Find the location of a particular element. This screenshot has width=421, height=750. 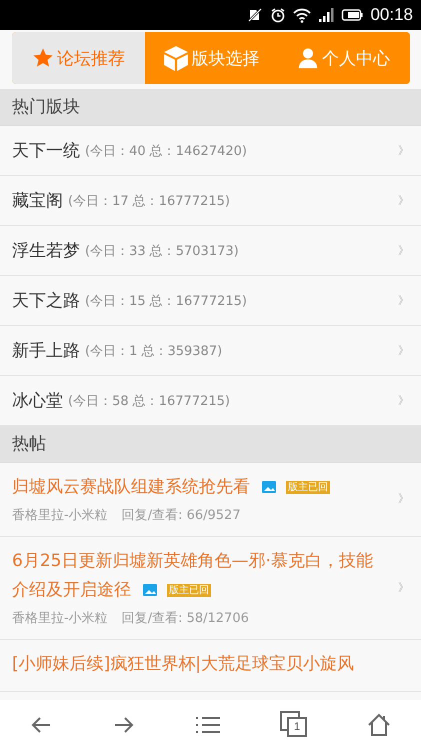

board-name: 天下之路 is located at coordinates (46, 300).